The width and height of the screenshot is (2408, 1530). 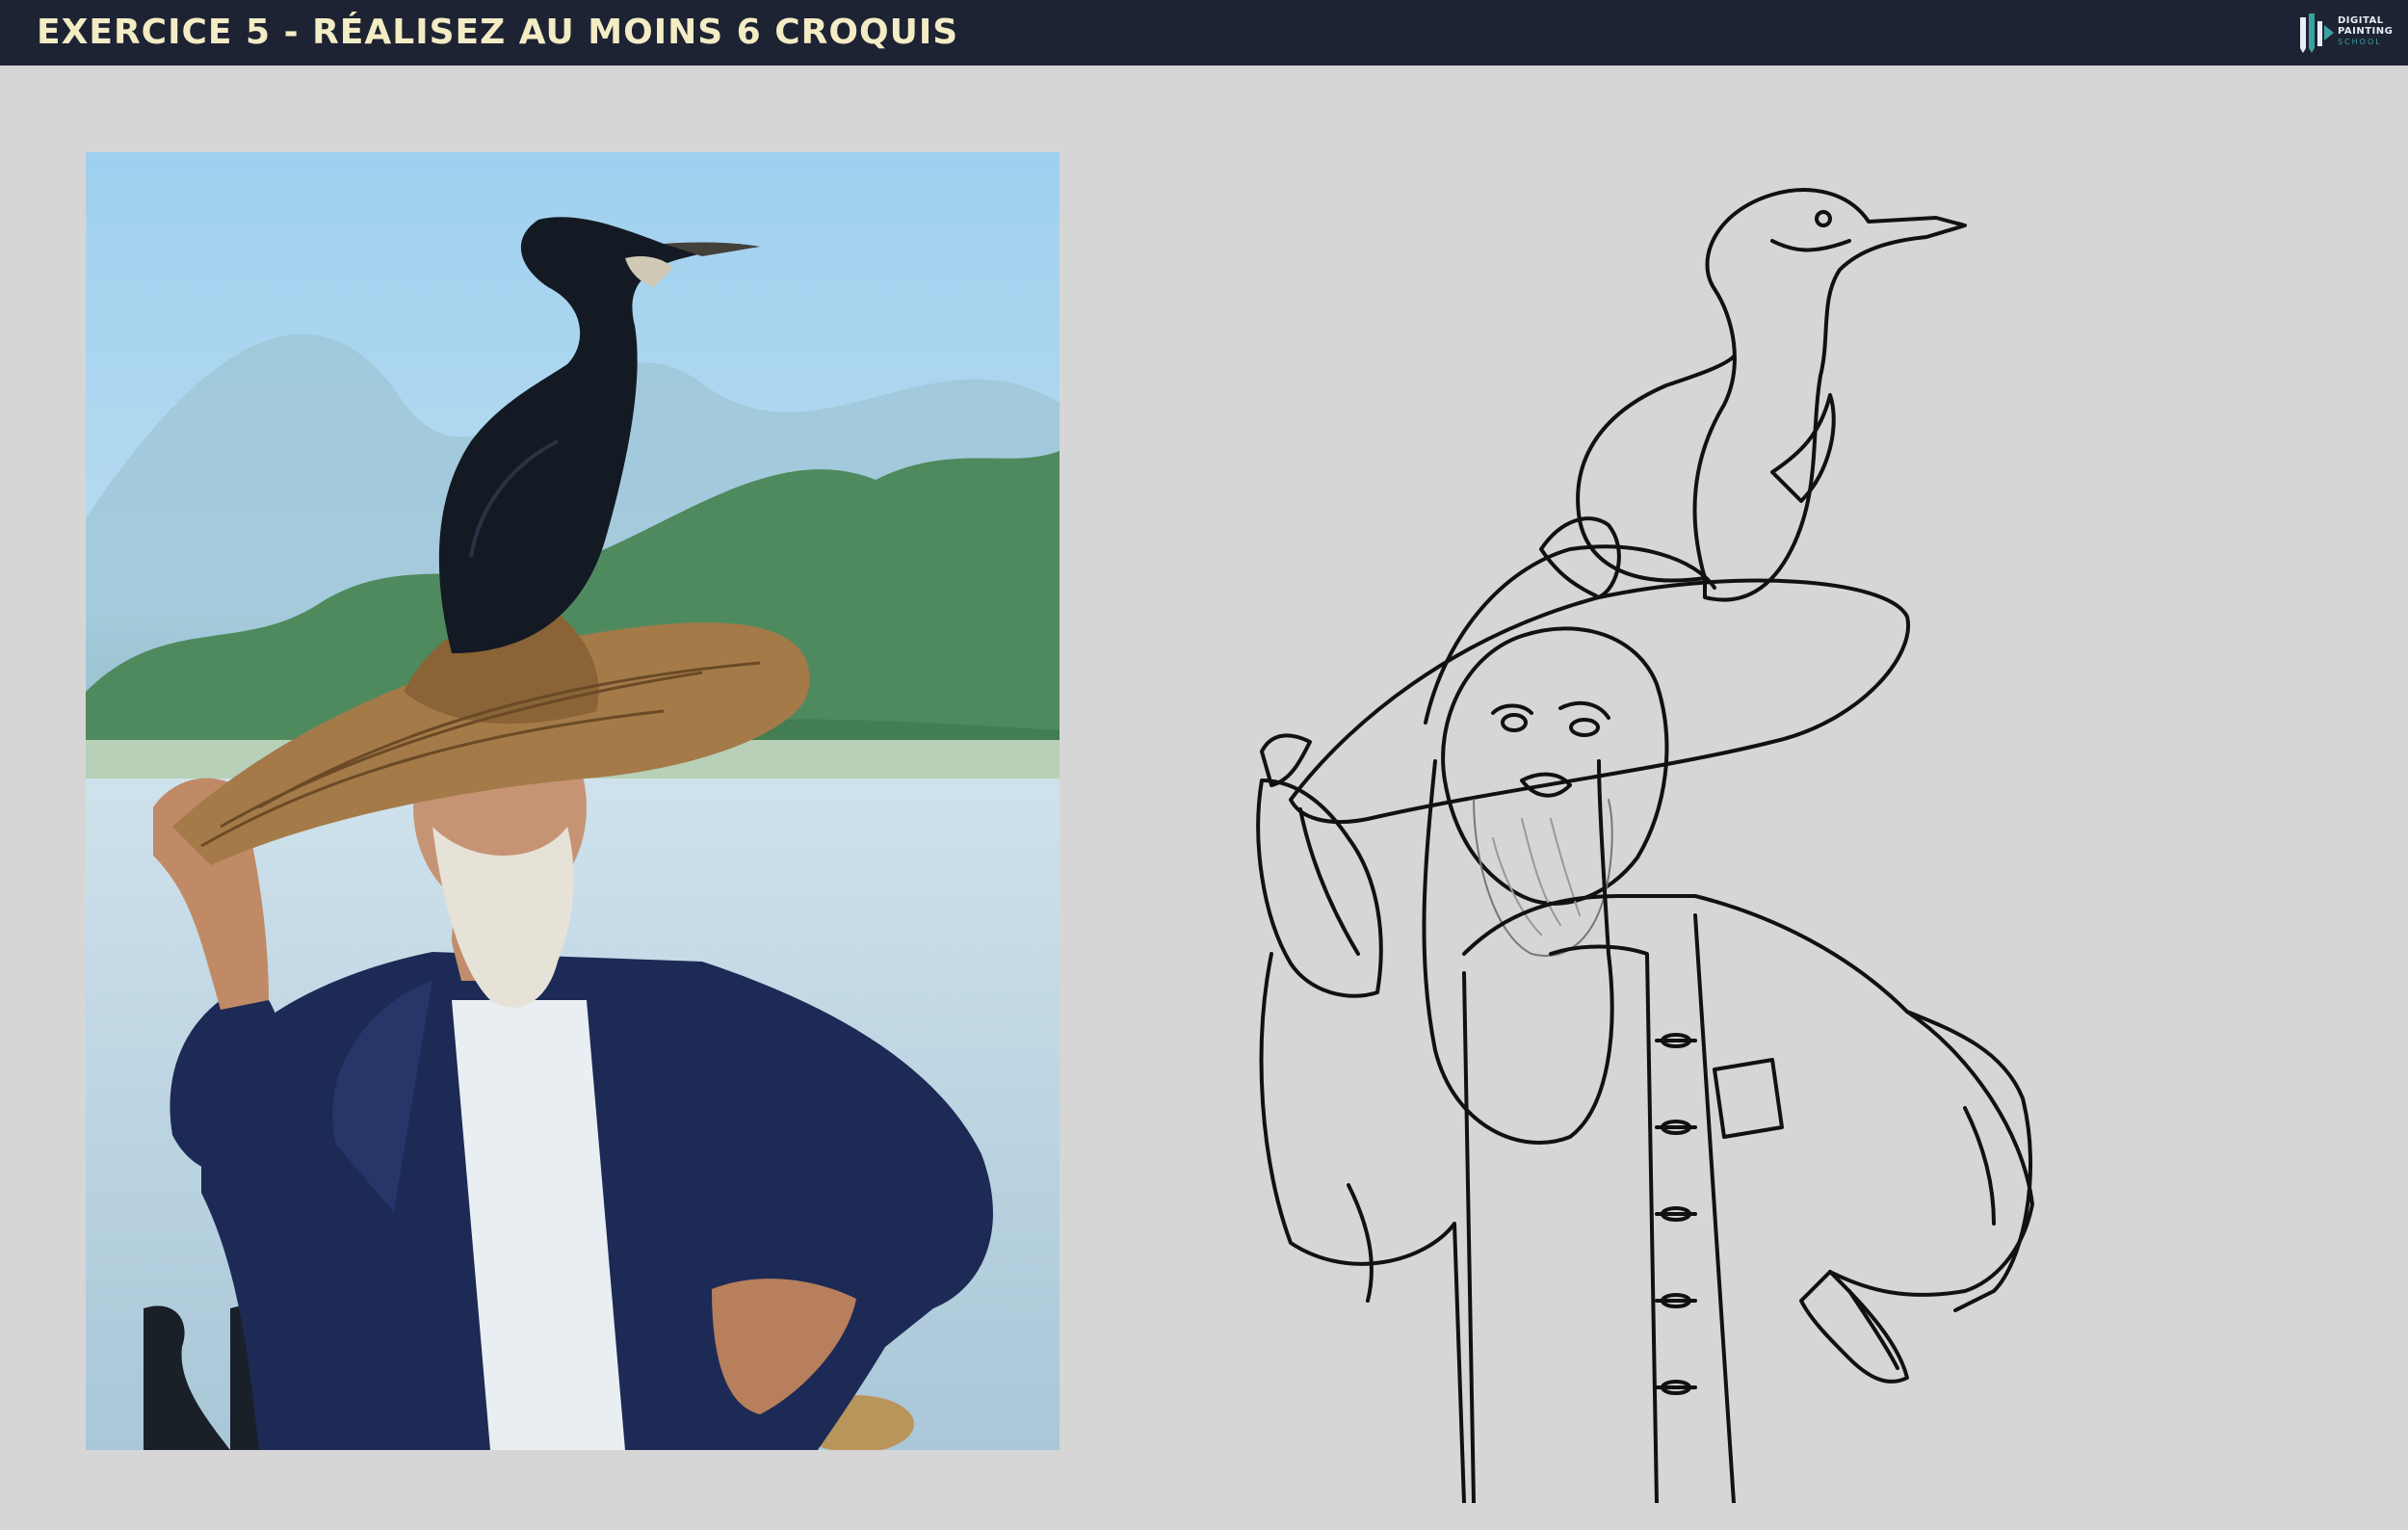 What do you see at coordinates (2317, 33) in the screenshot?
I see `pencil-brush-logo-icon` at bounding box center [2317, 33].